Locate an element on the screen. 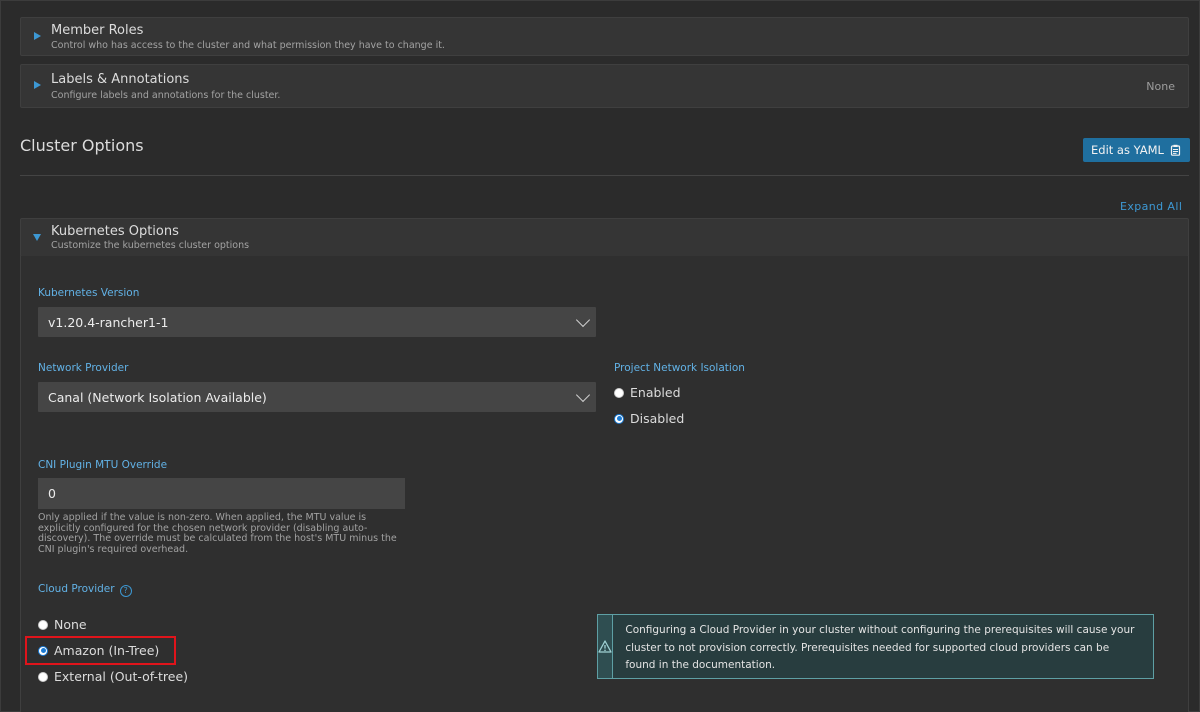 The height and width of the screenshot is (712, 1200). labels-annotations-value: None is located at coordinates (1160, 86).